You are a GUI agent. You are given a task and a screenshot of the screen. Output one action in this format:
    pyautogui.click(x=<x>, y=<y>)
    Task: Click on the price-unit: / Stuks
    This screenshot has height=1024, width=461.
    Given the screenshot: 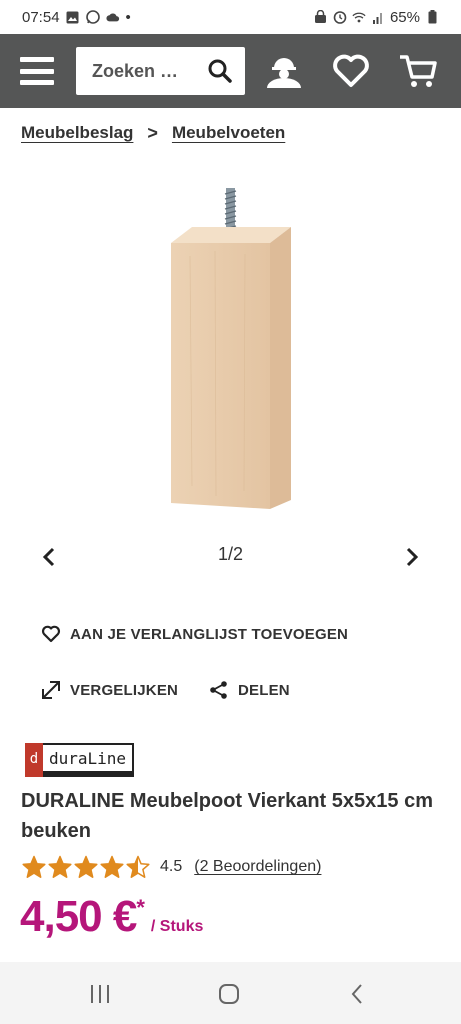 What is the action you would take?
    pyautogui.click(x=177, y=926)
    